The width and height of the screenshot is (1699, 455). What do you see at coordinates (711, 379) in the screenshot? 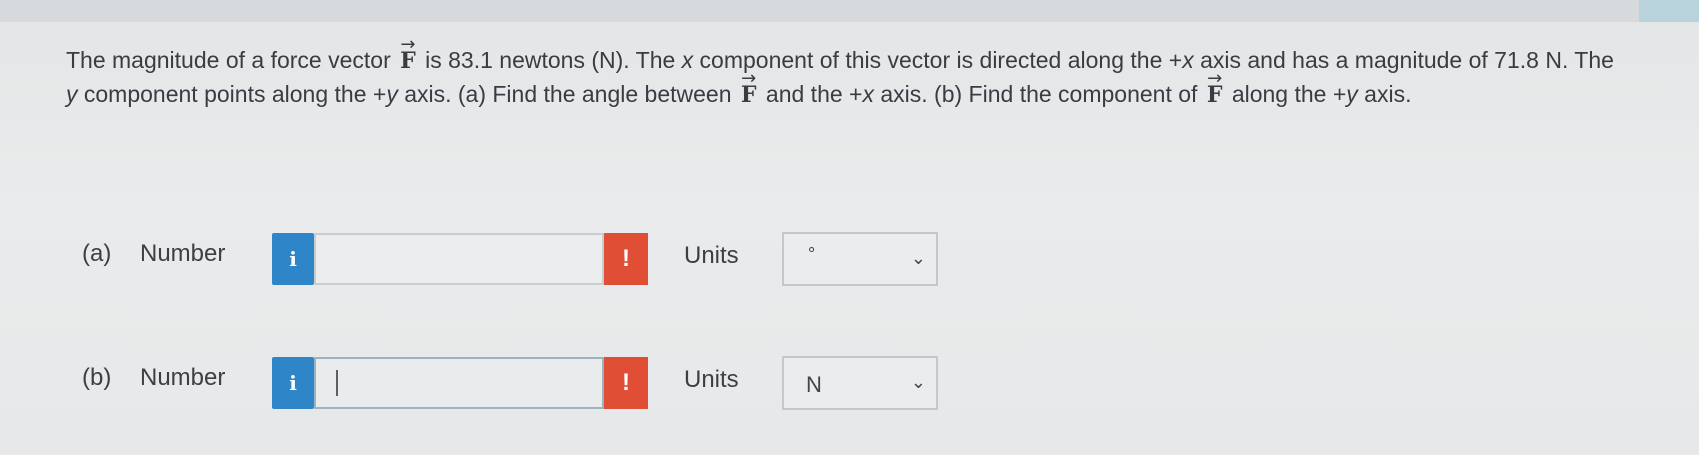
I see `units-label-b: Units` at bounding box center [711, 379].